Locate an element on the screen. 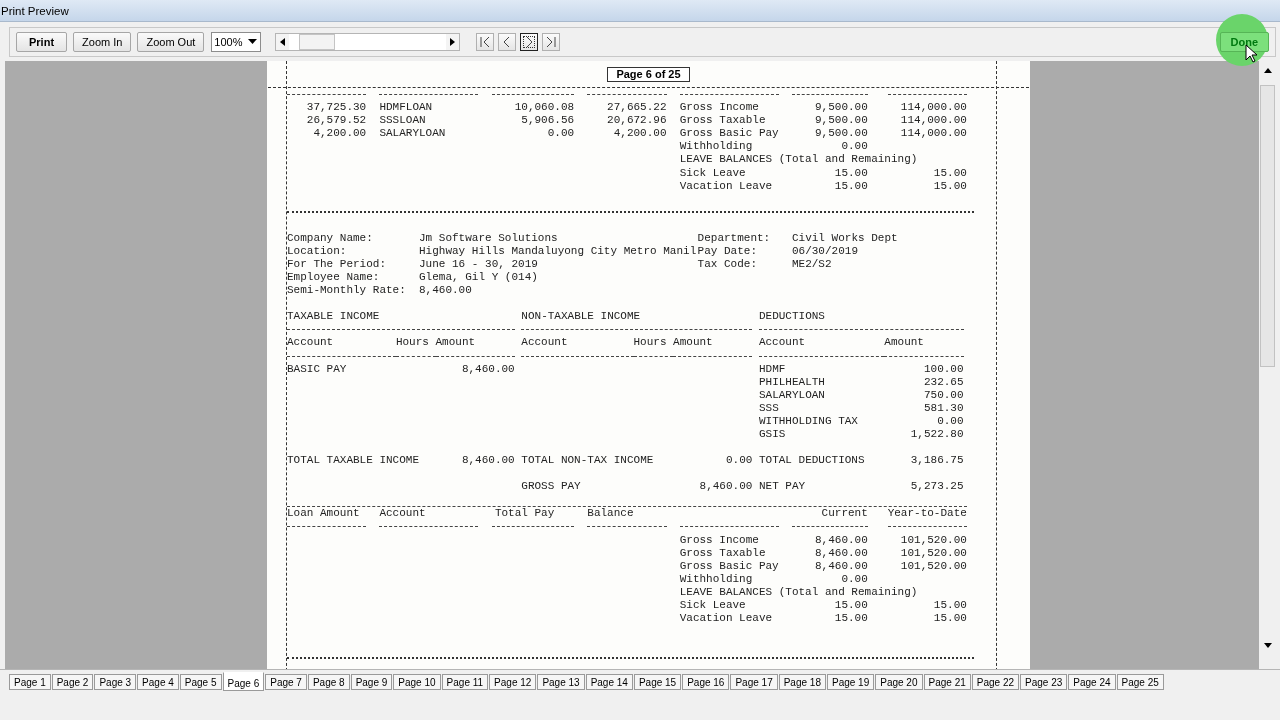  column-header: Current is located at coordinates (844, 514).